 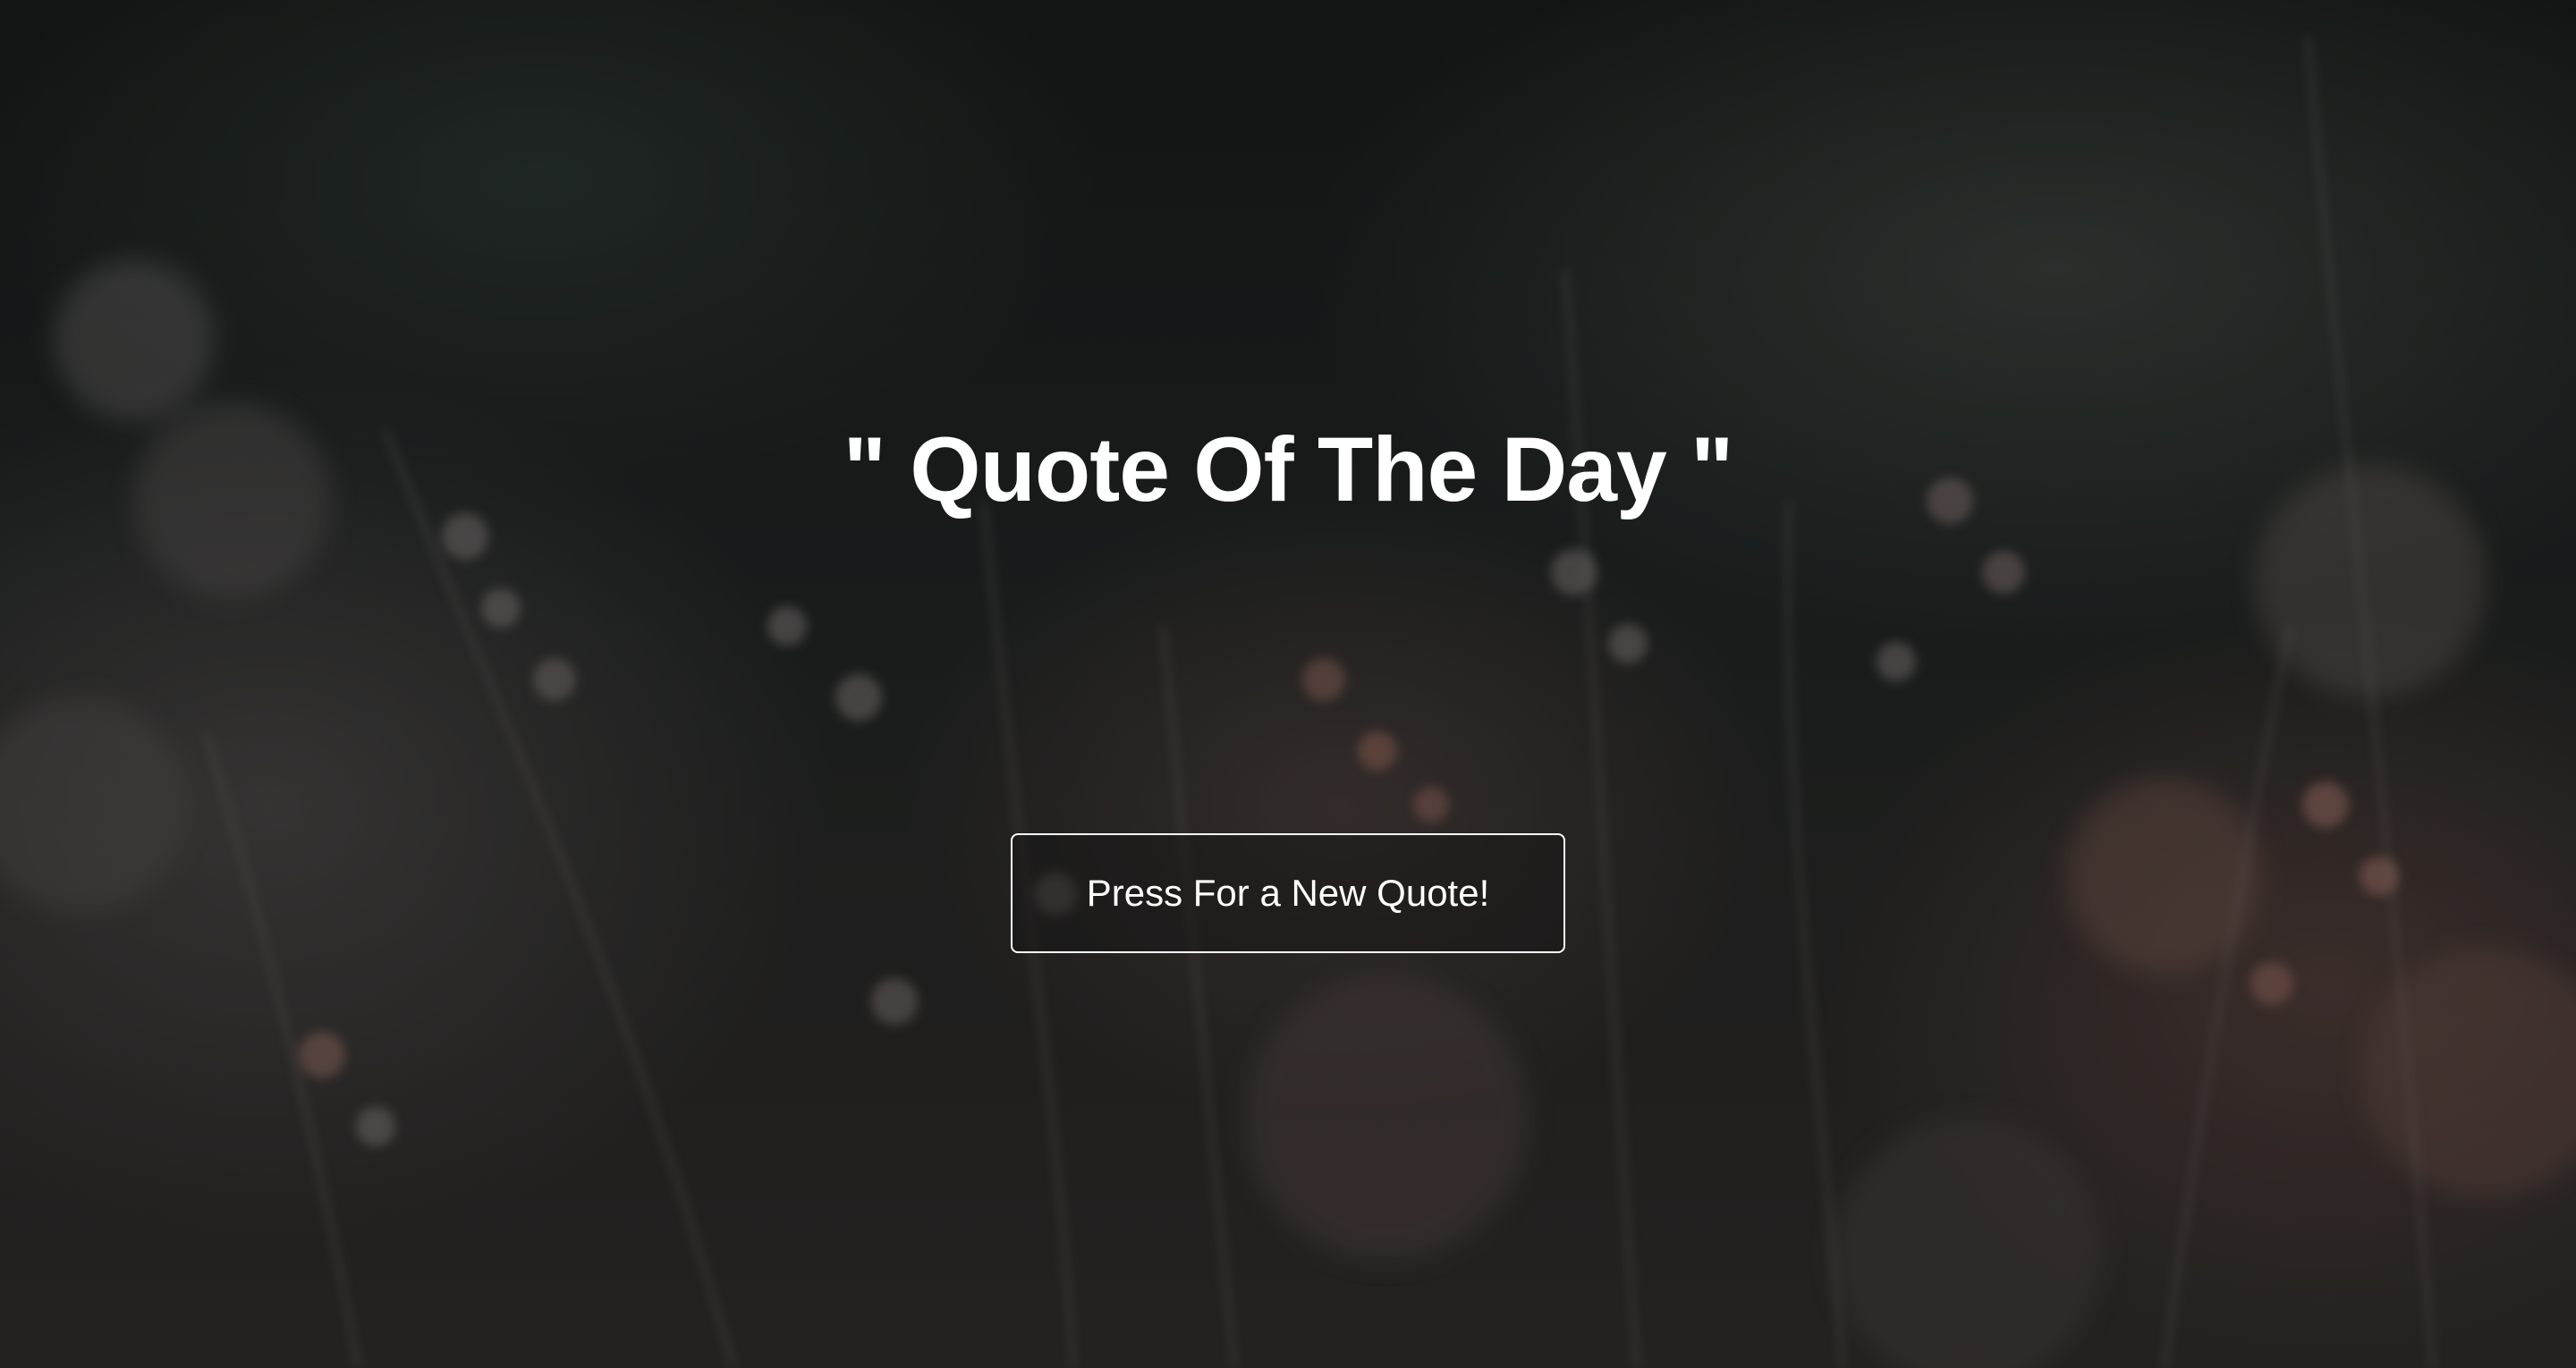 What do you see at coordinates (1288, 469) in the screenshot?
I see `quote-title: " Quote Of The Day "` at bounding box center [1288, 469].